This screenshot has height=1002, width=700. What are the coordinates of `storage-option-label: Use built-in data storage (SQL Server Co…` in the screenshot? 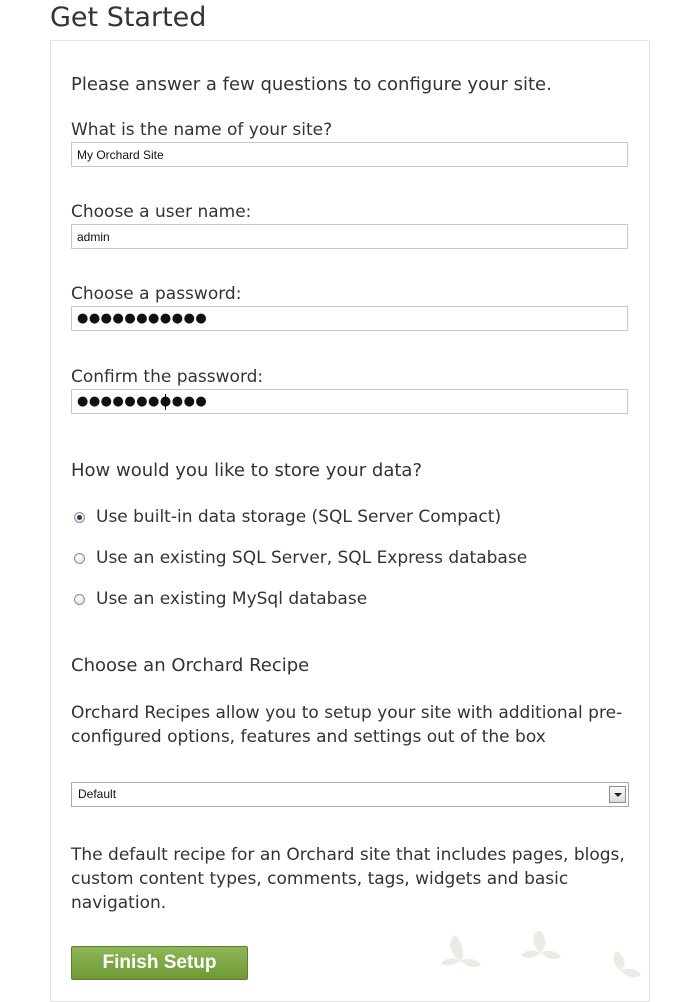 It's located at (299, 517).